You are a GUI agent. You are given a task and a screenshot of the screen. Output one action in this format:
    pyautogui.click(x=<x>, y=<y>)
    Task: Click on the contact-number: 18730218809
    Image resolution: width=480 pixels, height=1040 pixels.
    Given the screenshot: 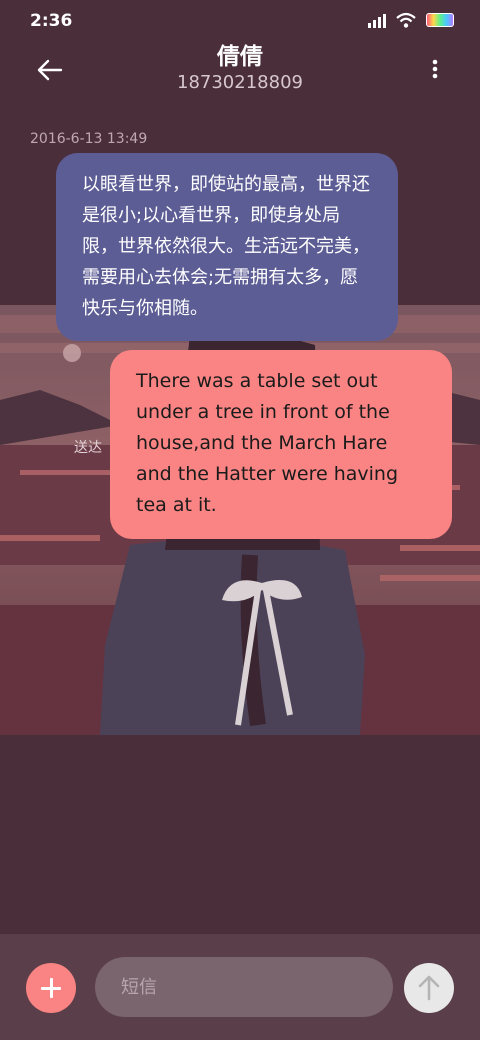 What is the action you would take?
    pyautogui.click(x=240, y=82)
    